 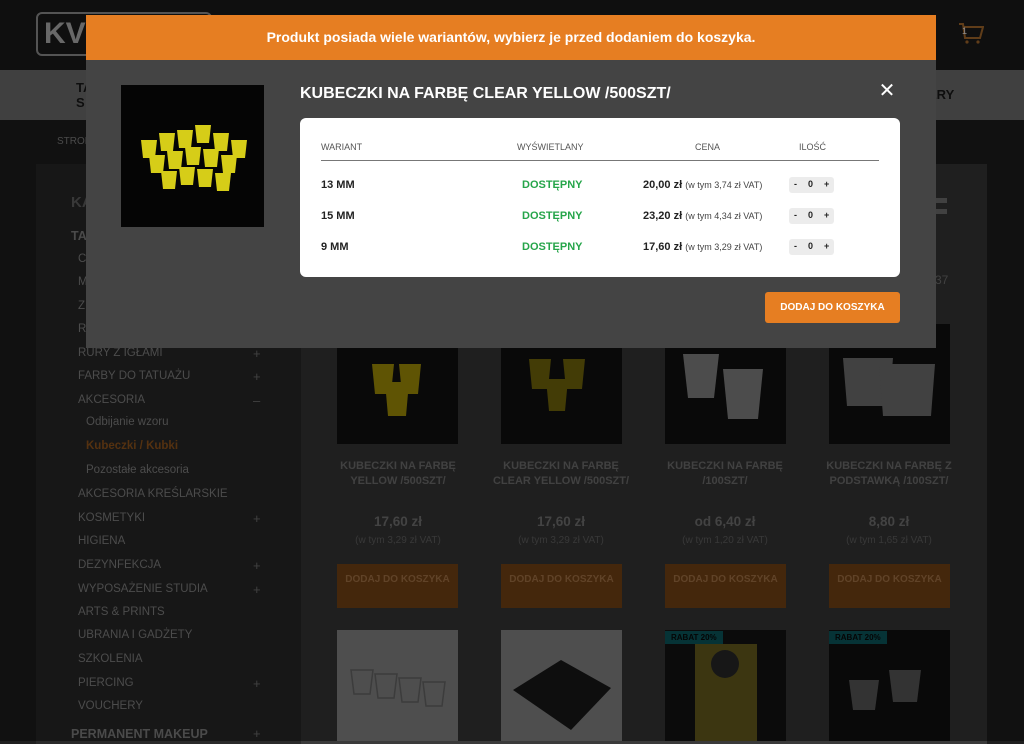 I want to click on column-header-price: CENA, so click(x=708, y=147).